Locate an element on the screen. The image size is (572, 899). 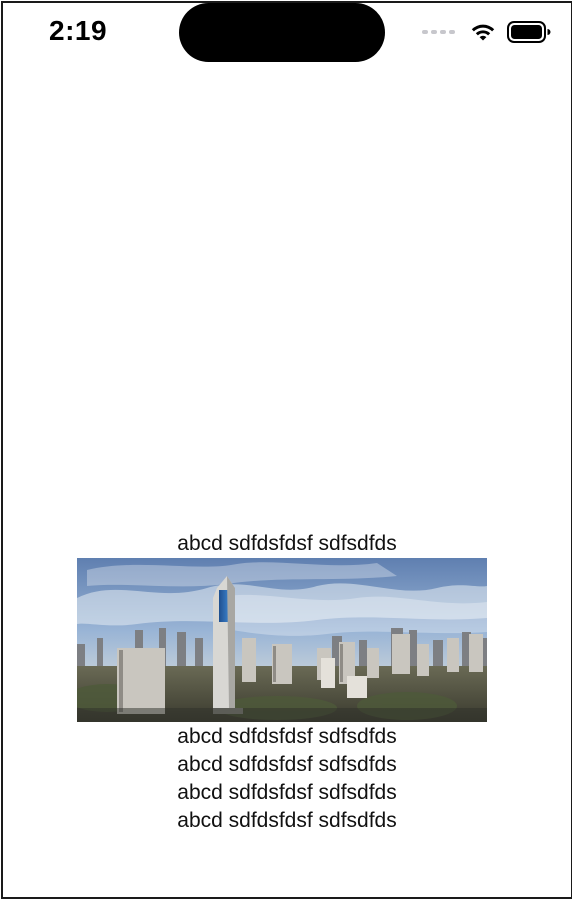
city-skyline-image is located at coordinates (282, 640).